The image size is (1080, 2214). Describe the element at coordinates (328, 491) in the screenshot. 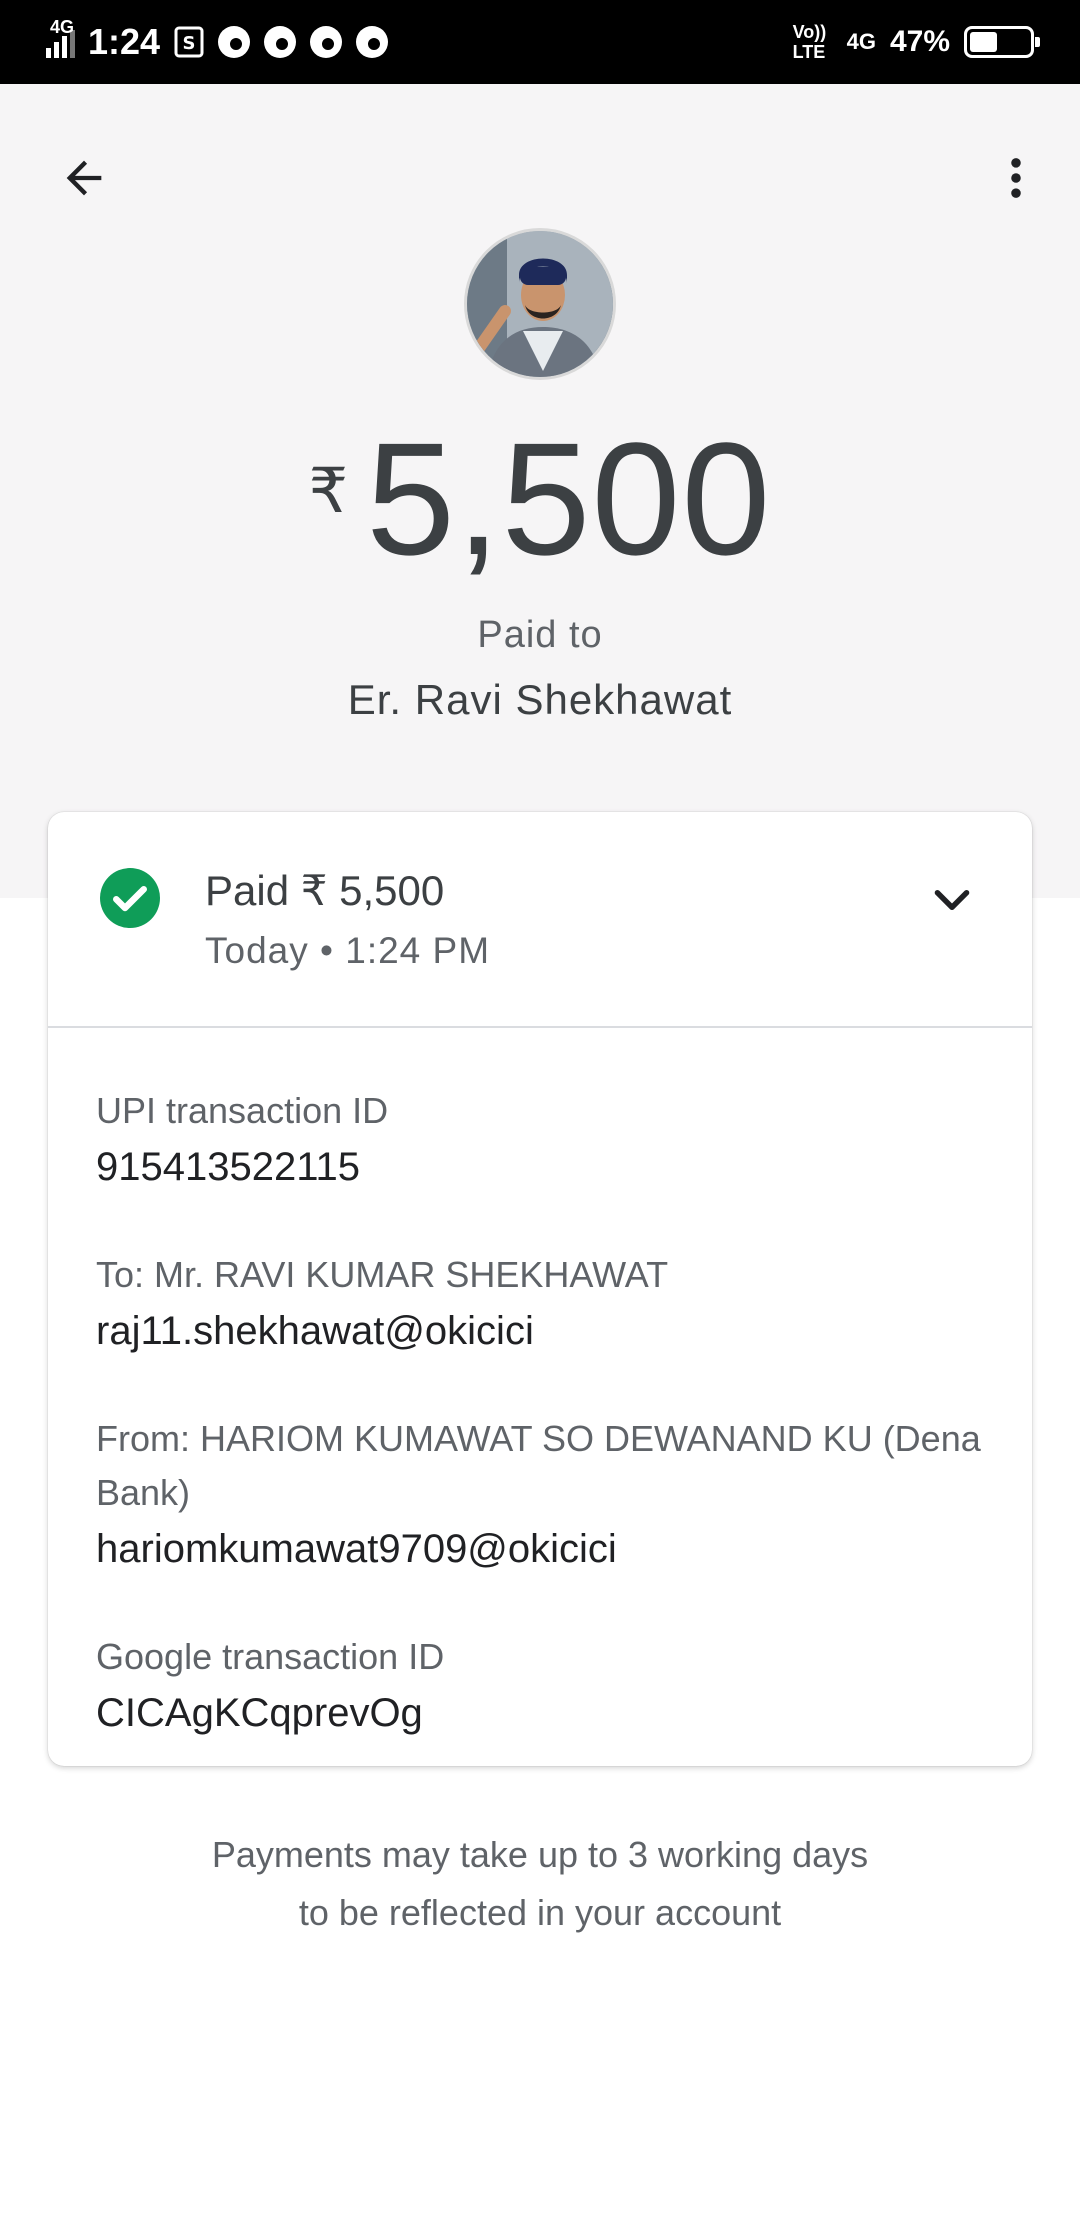

I see `currency-symbol: ₹` at that location.